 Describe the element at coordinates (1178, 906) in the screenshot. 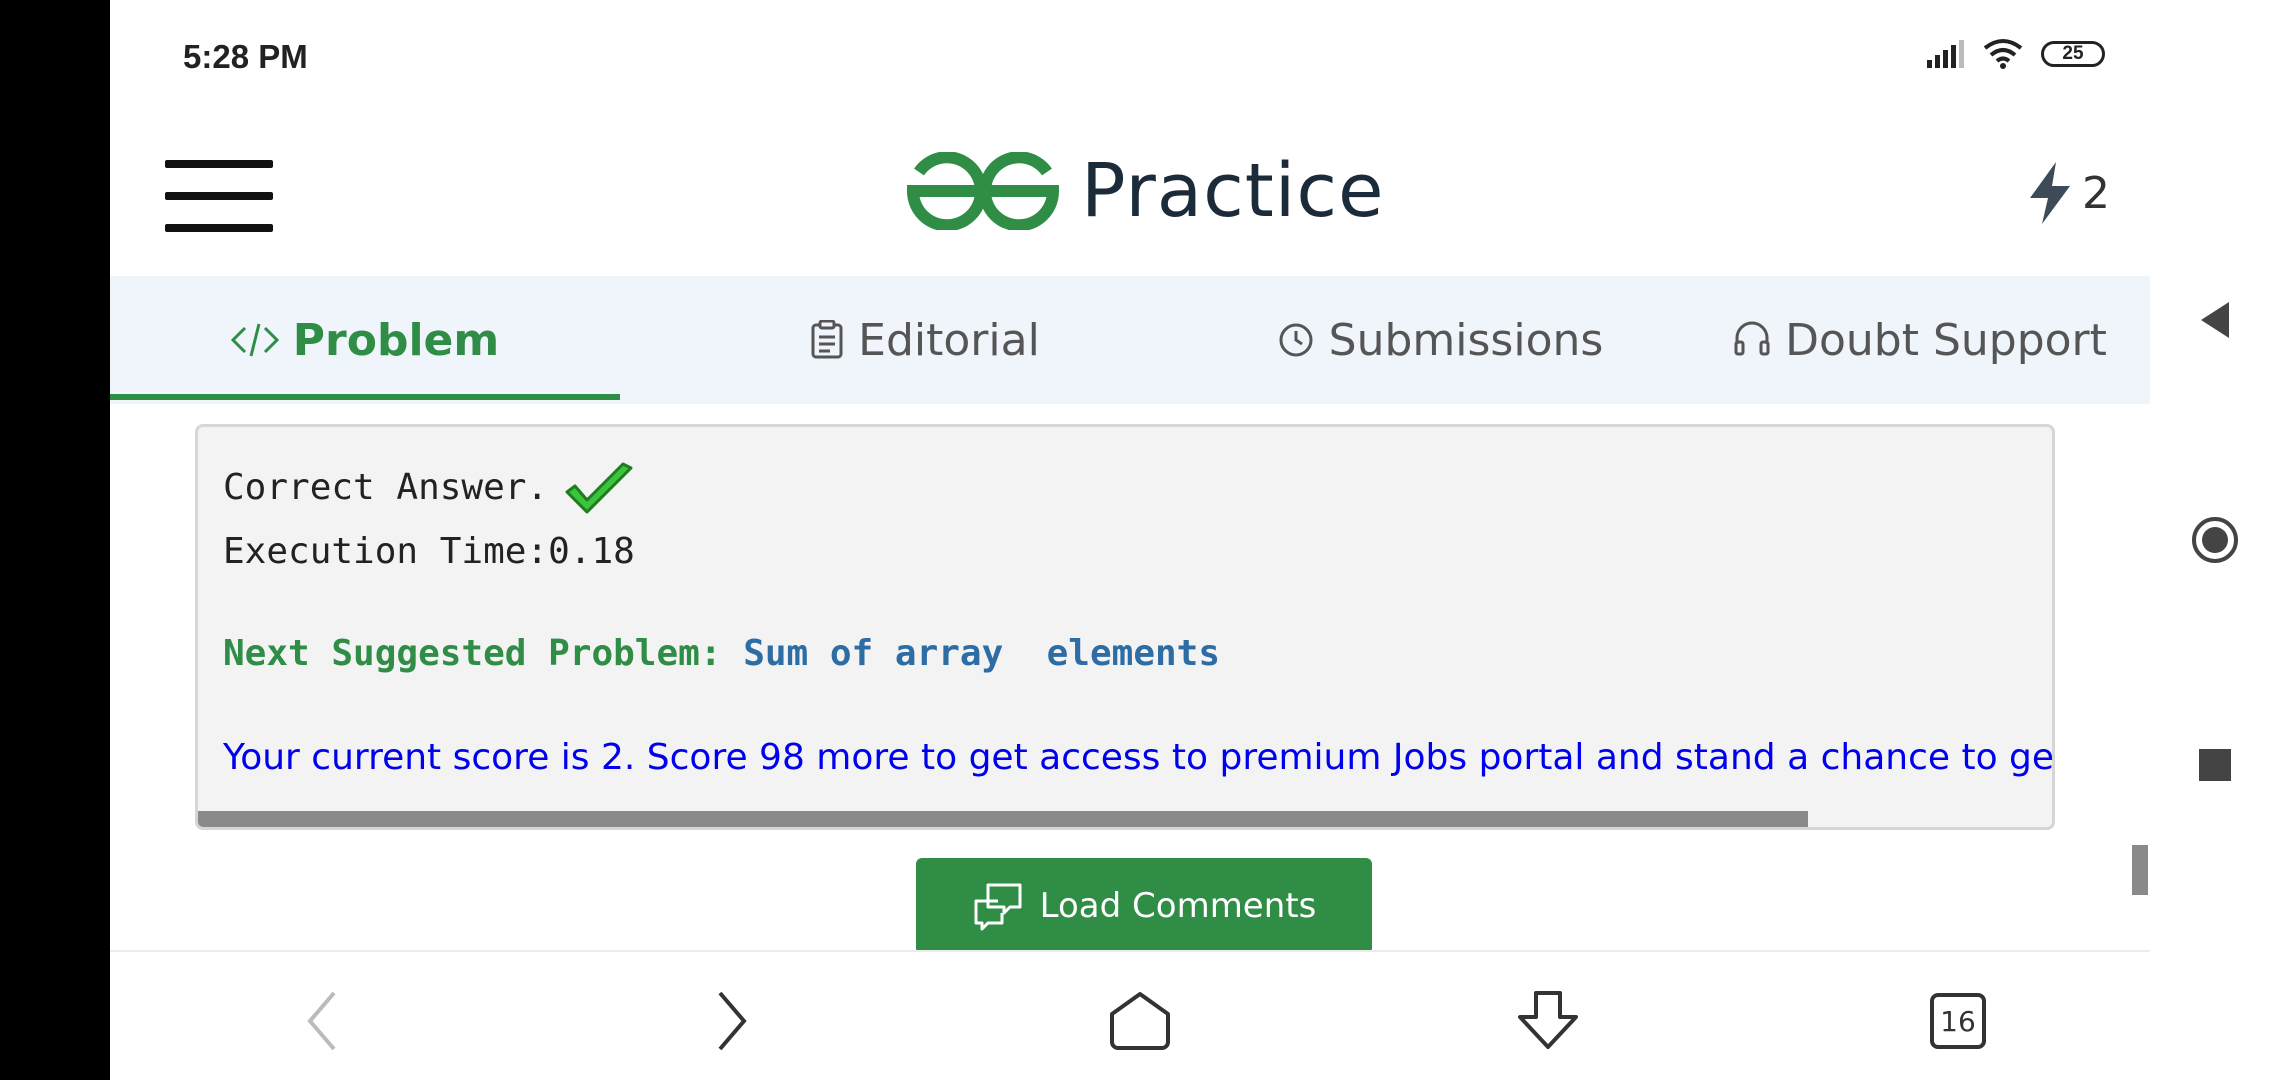

I see `load-comments-label: Load Comments` at that location.